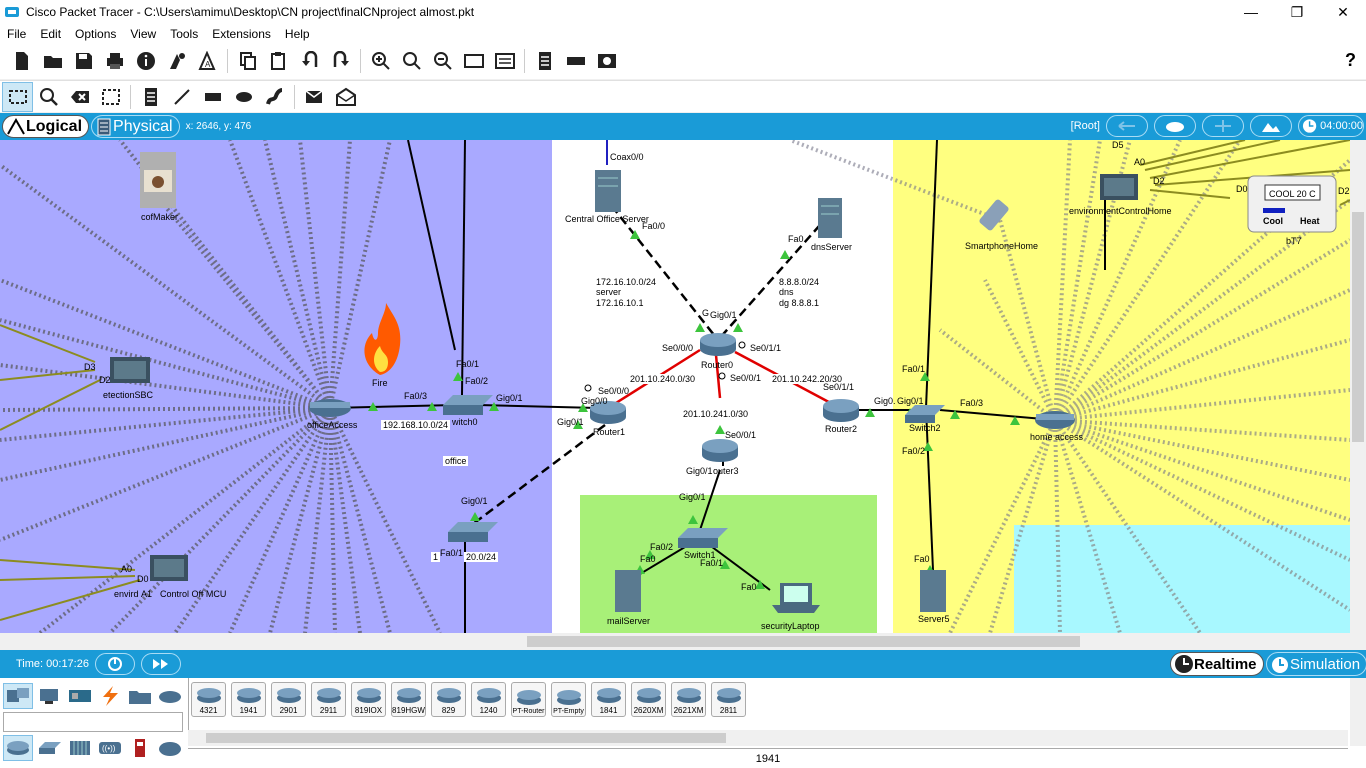  What do you see at coordinates (297, 34) in the screenshot?
I see `menu-help: Help` at bounding box center [297, 34].